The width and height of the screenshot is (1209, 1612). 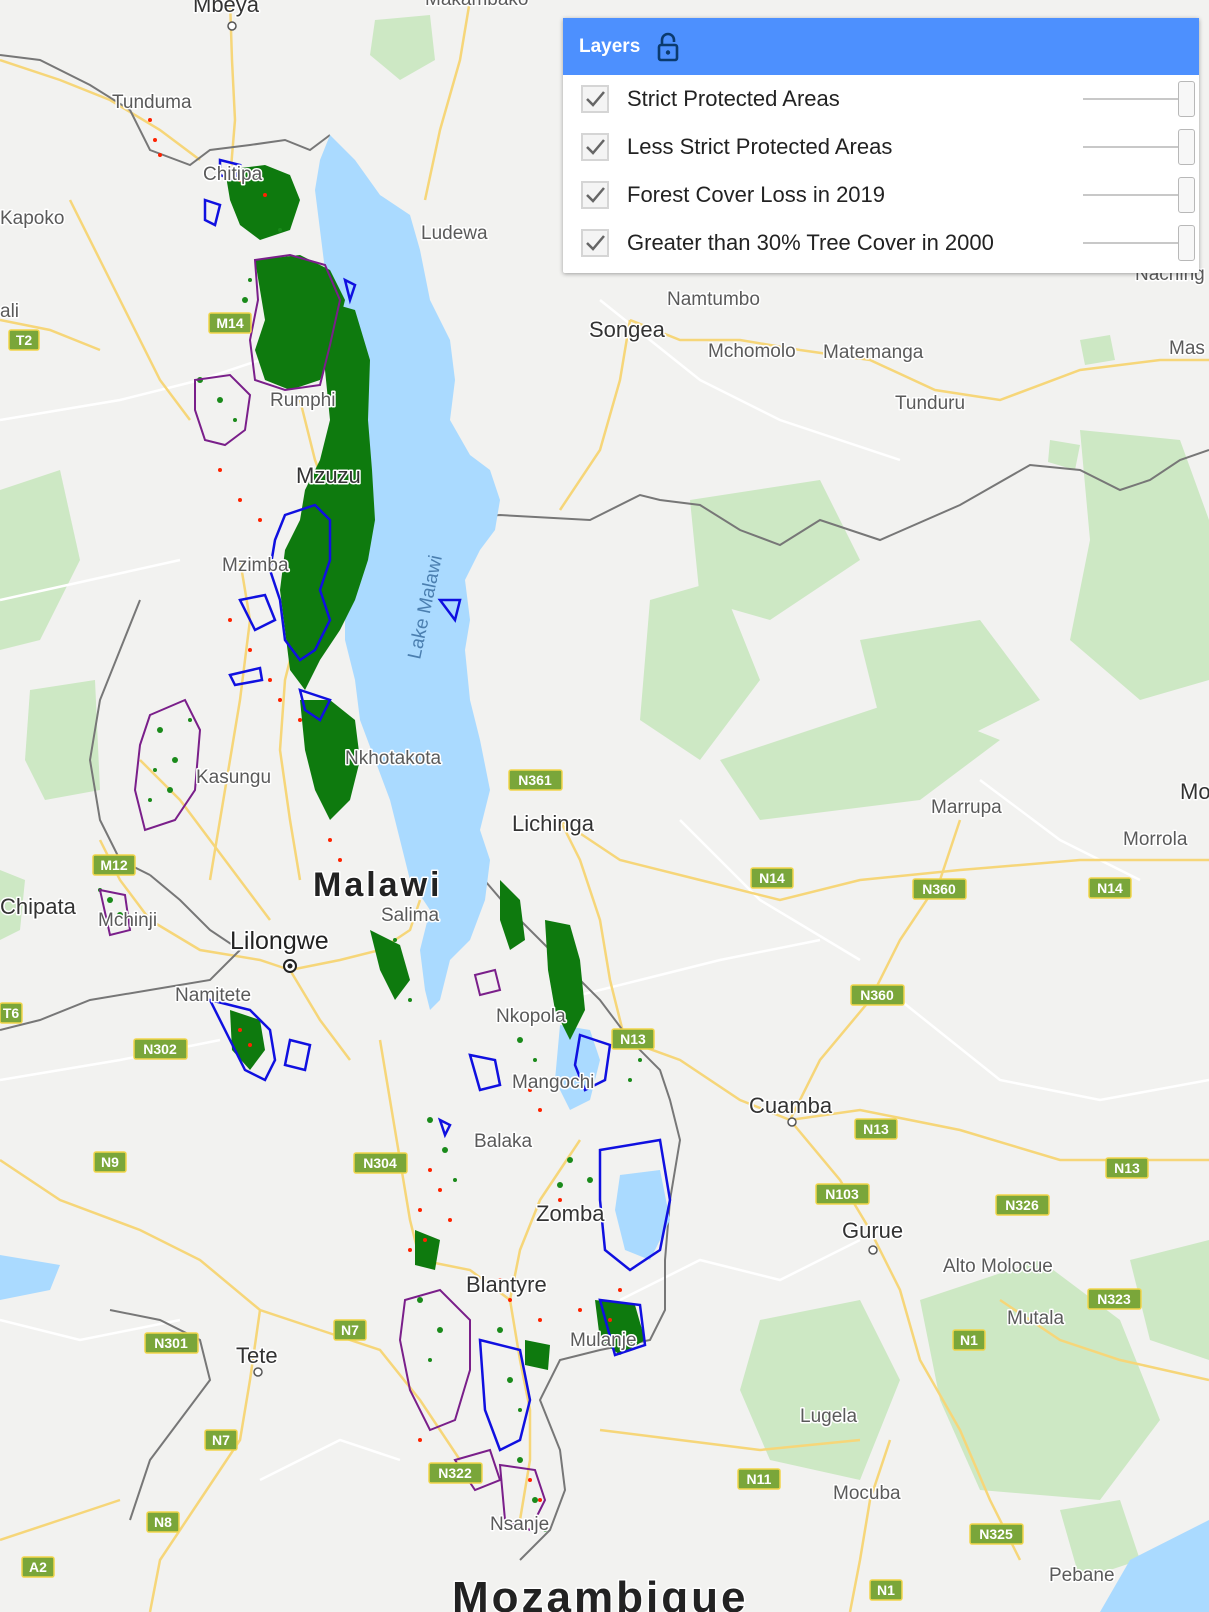 I want to click on opacity-slider-forest-loss, so click(x=1139, y=195).